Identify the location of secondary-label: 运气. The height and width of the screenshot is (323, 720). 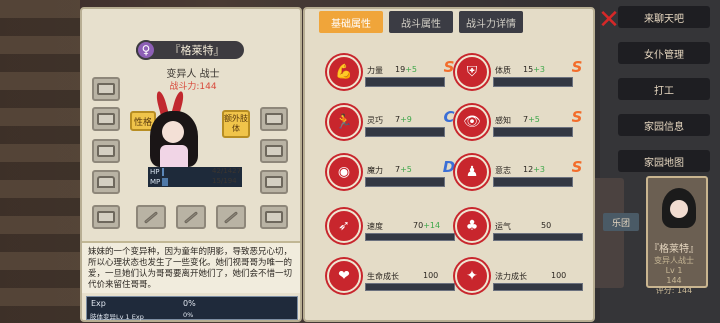
(503, 226).